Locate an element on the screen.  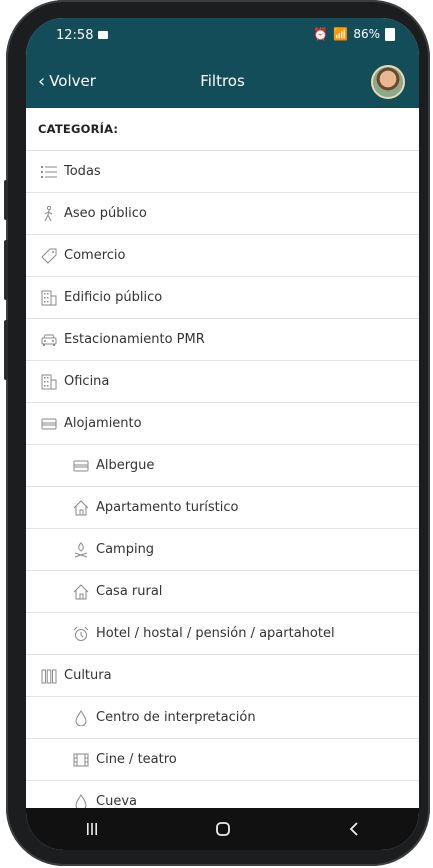
category-item-label: Cueva is located at coordinates (116, 801).